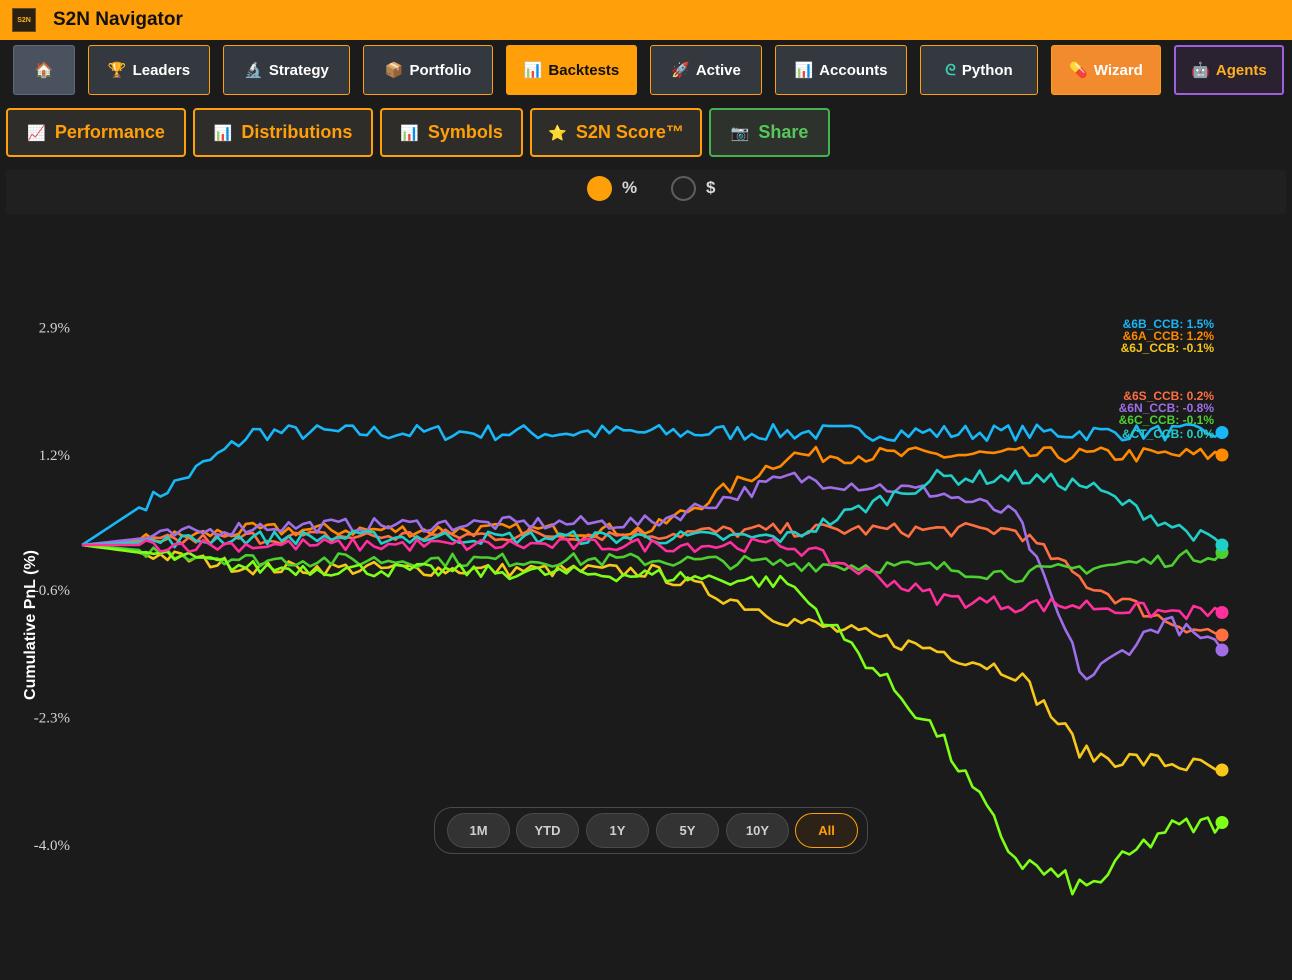  What do you see at coordinates (52, 591) in the screenshot?
I see `y-tick-label: -0.6%` at bounding box center [52, 591].